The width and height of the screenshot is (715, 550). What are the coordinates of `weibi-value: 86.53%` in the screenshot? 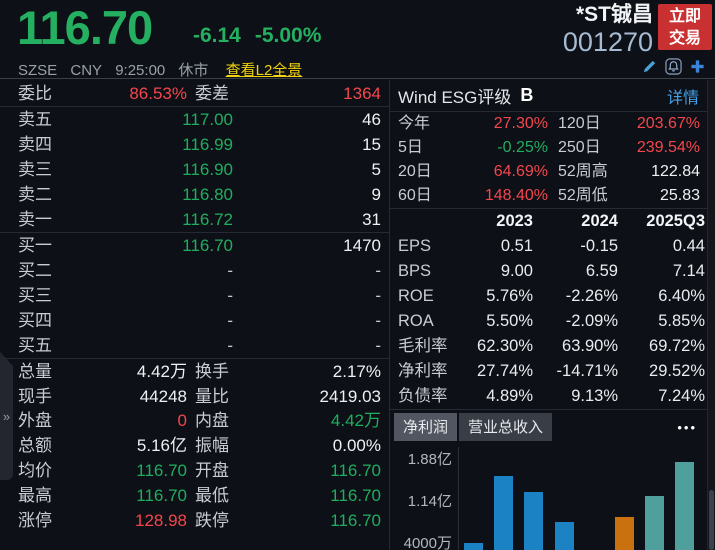 It's located at (158, 93).